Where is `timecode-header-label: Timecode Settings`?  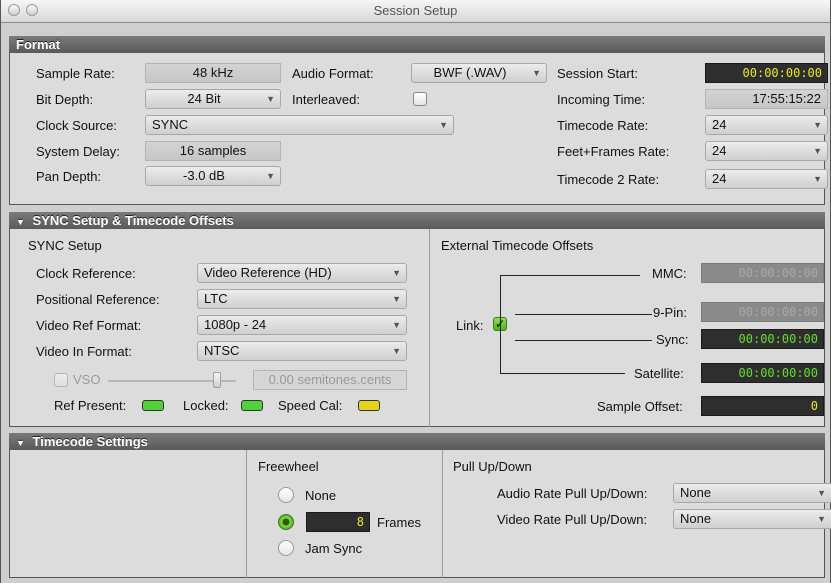
timecode-header-label: Timecode Settings is located at coordinates (90, 441).